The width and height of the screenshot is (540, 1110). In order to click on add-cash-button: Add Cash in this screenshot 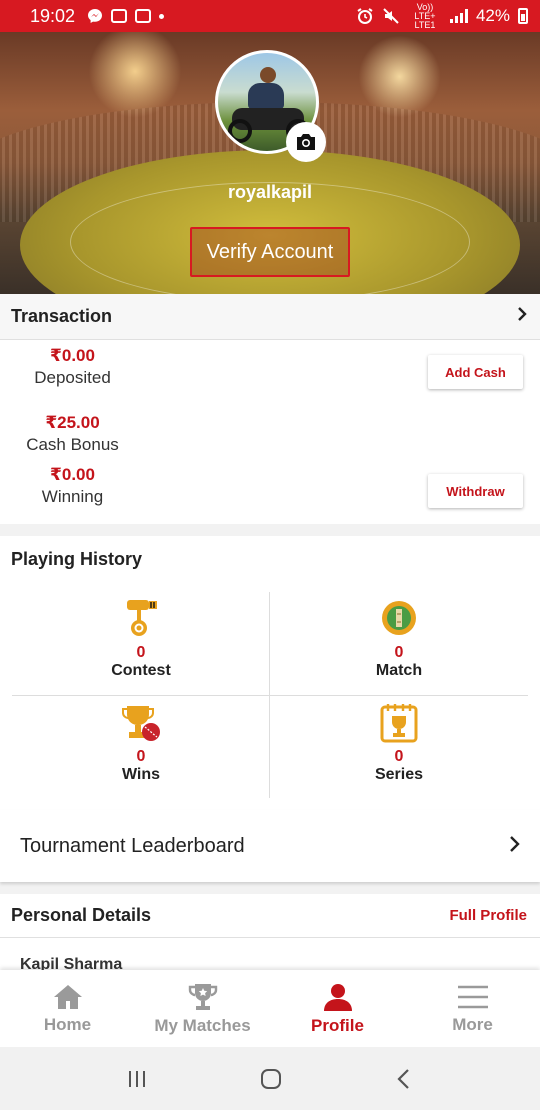, I will do `click(475, 372)`.